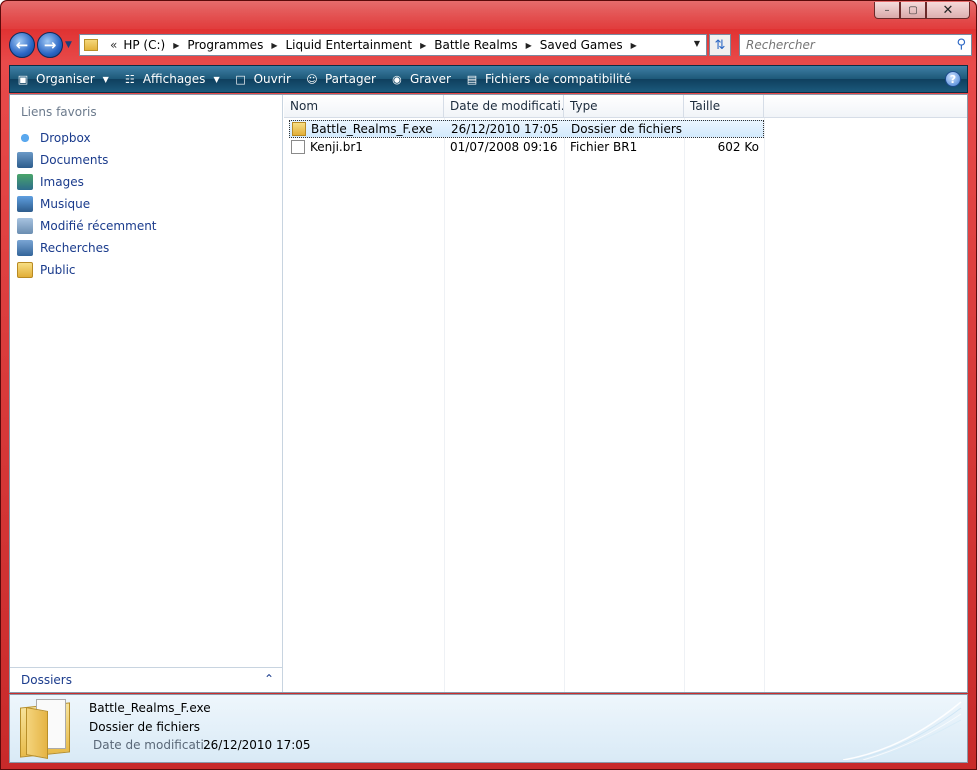 This screenshot has width=977, height=770. I want to click on burn-label: Graver, so click(430, 79).